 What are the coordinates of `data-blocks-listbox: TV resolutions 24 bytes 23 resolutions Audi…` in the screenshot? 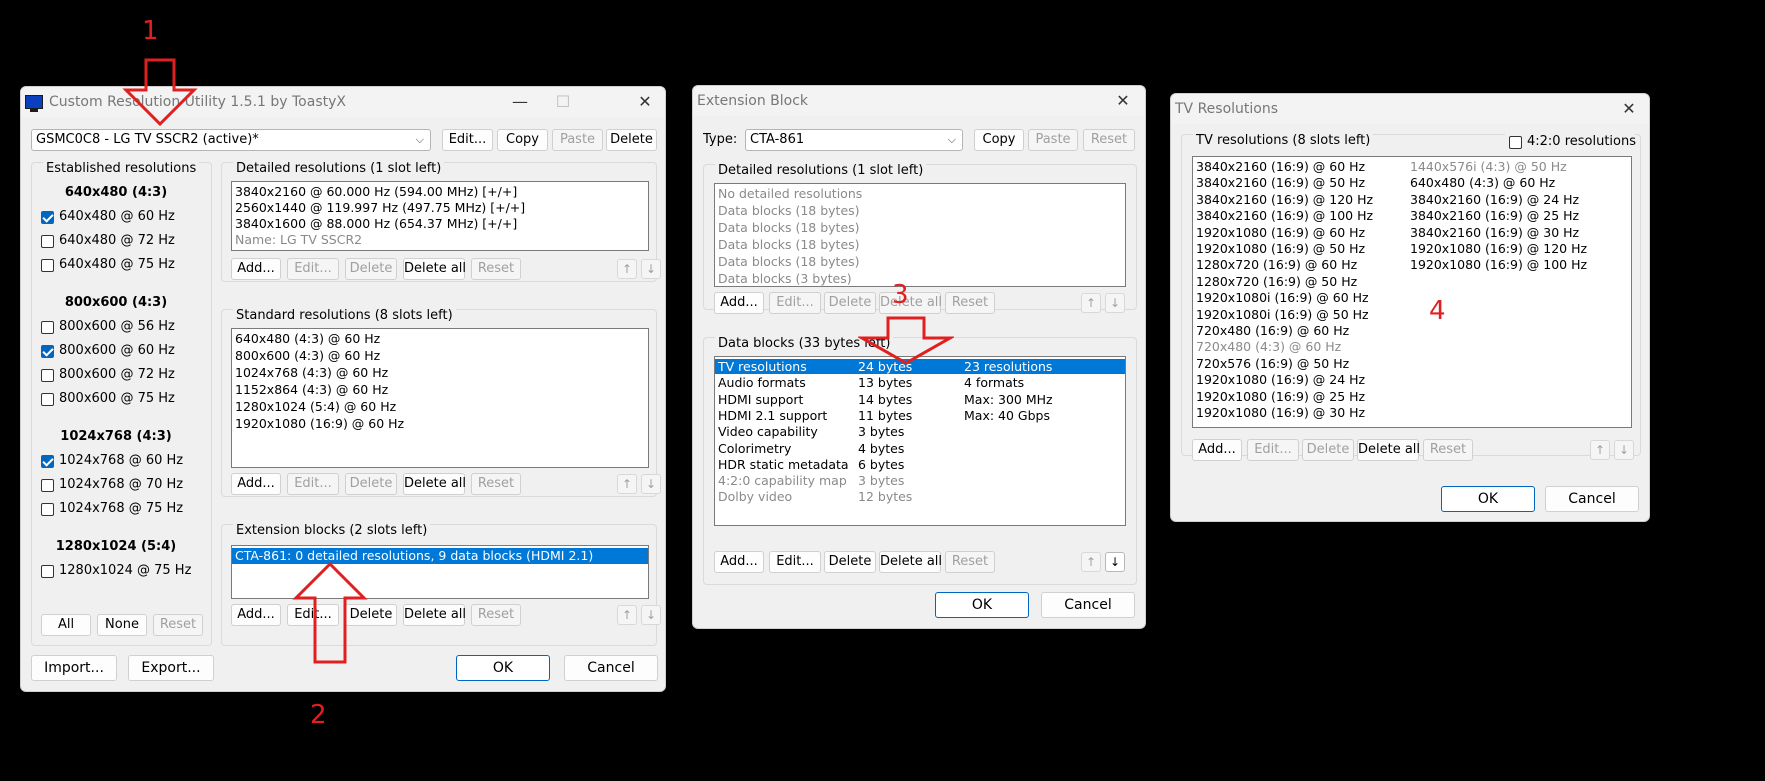 It's located at (920, 441).